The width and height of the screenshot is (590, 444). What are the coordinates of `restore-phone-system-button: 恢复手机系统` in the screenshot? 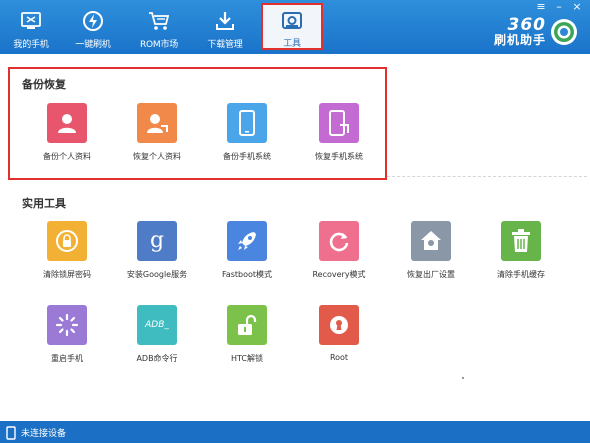 It's located at (339, 132).